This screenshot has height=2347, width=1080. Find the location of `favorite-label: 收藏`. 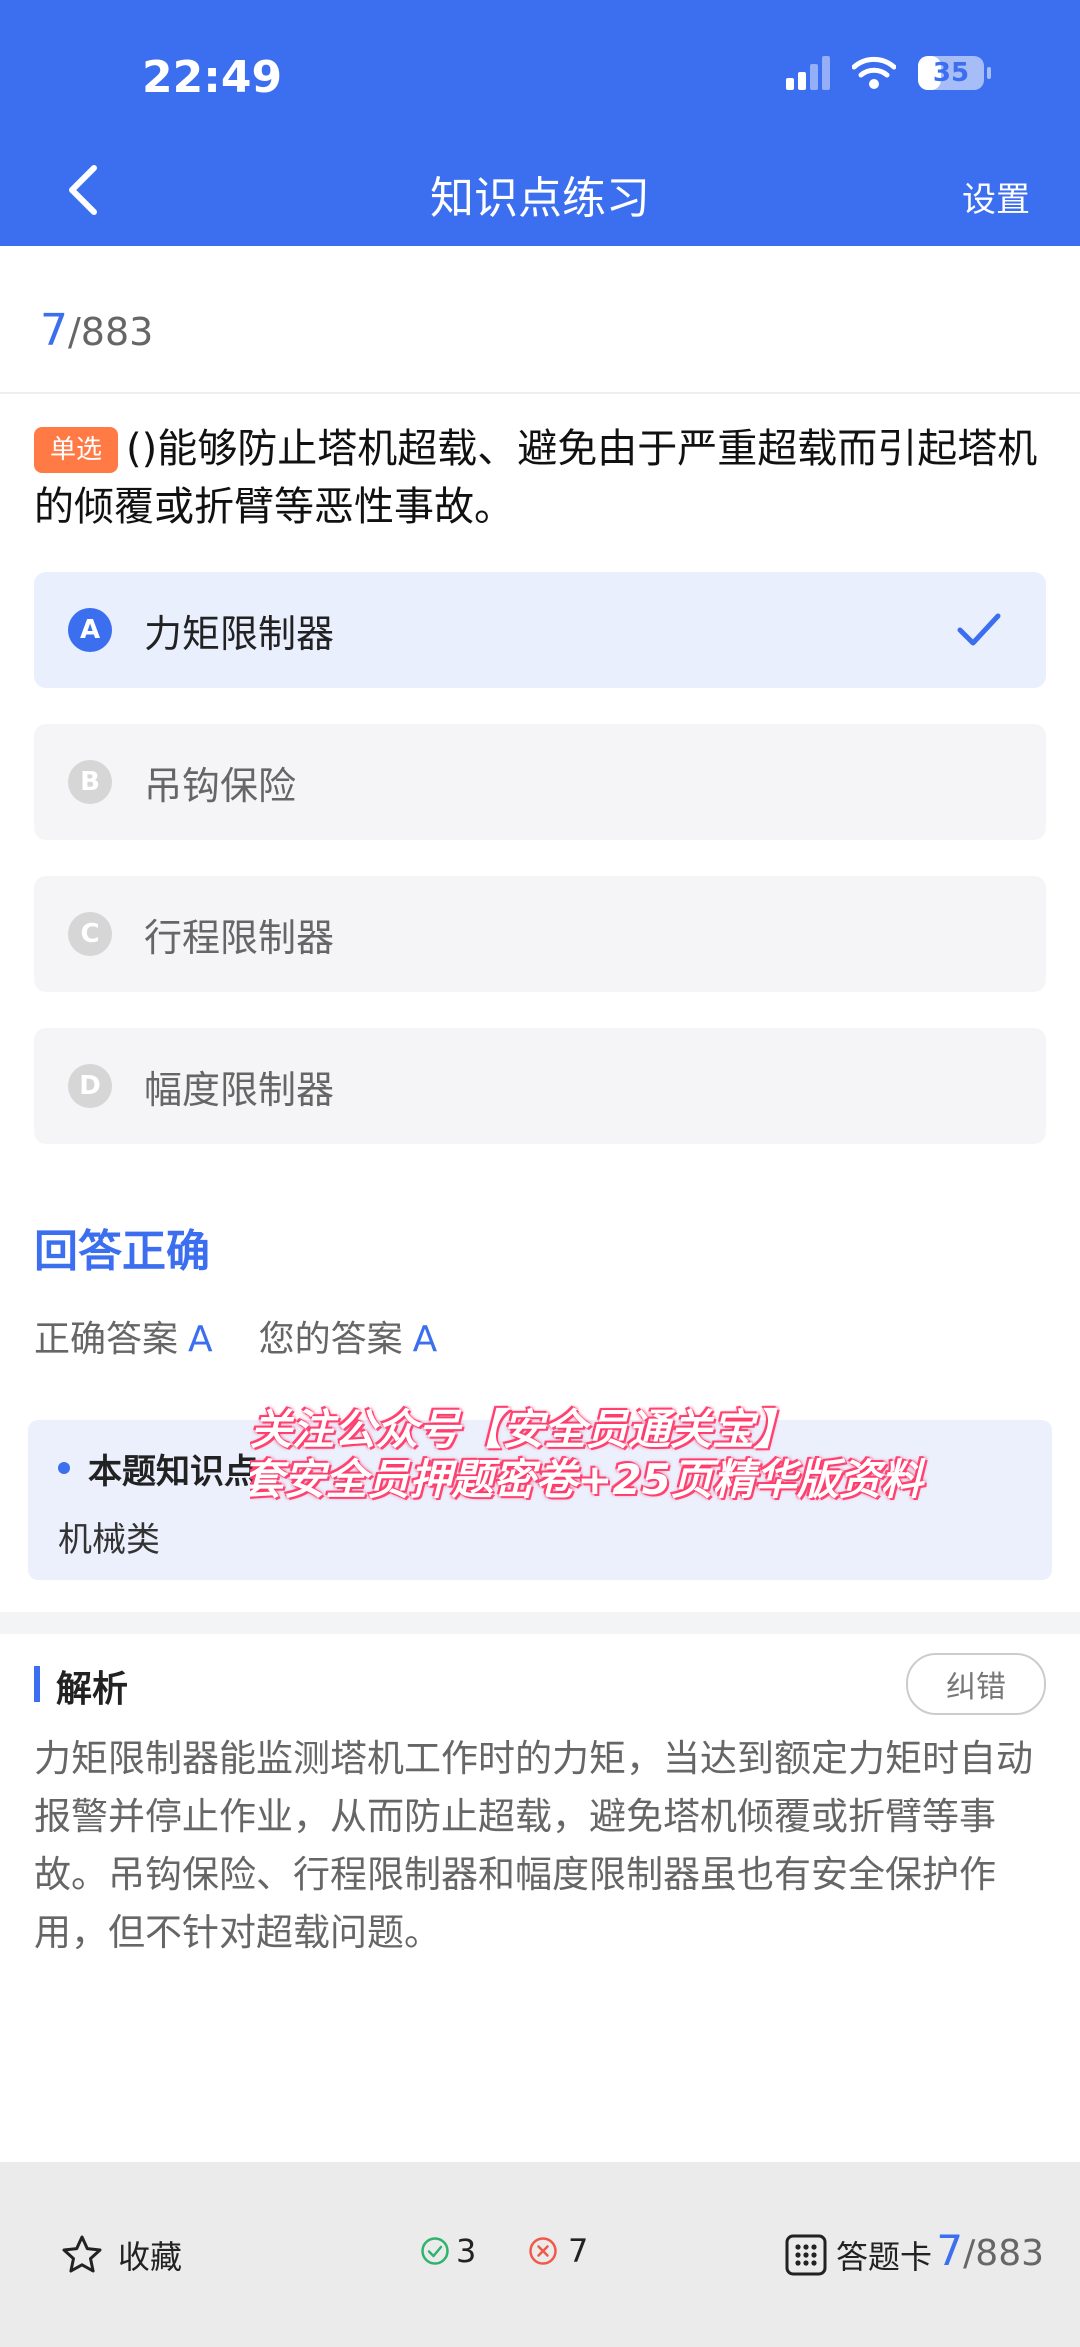

favorite-label: 收藏 is located at coordinates (150, 2257).